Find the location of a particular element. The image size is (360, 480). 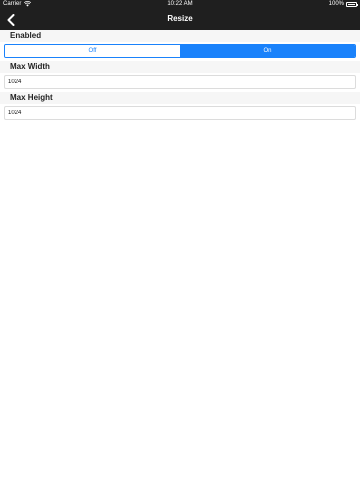

max-height-field is located at coordinates (180, 113).